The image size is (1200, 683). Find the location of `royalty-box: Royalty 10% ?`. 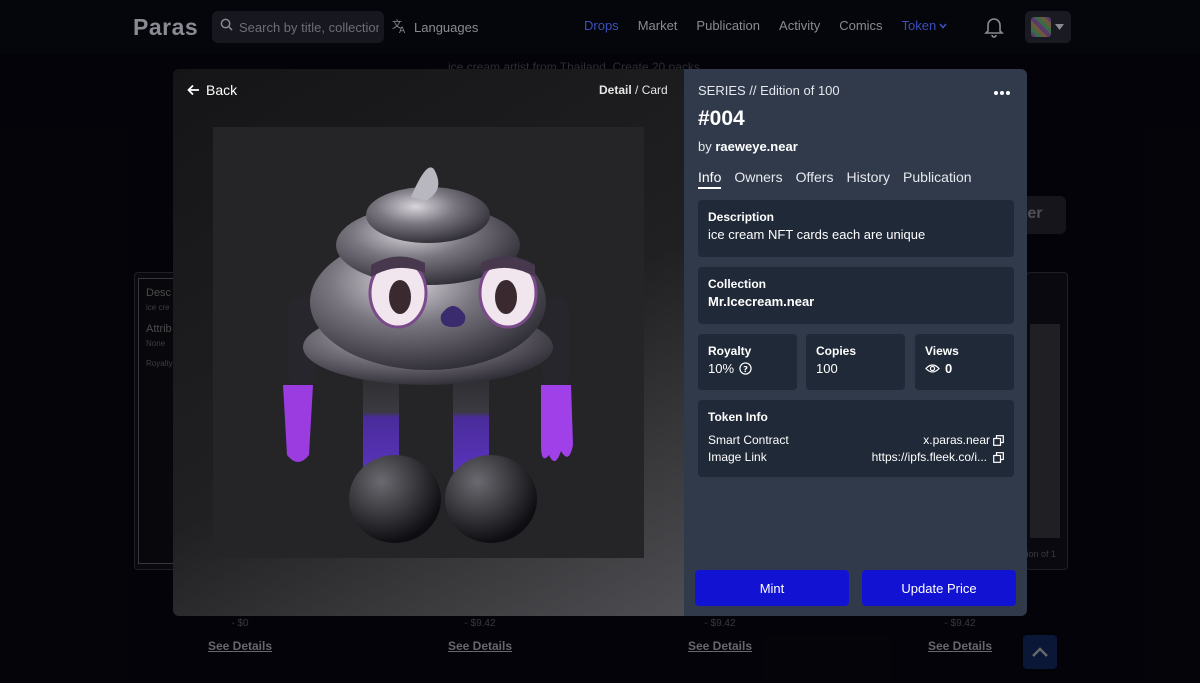

royalty-box: Royalty 10% ? is located at coordinates (747, 362).